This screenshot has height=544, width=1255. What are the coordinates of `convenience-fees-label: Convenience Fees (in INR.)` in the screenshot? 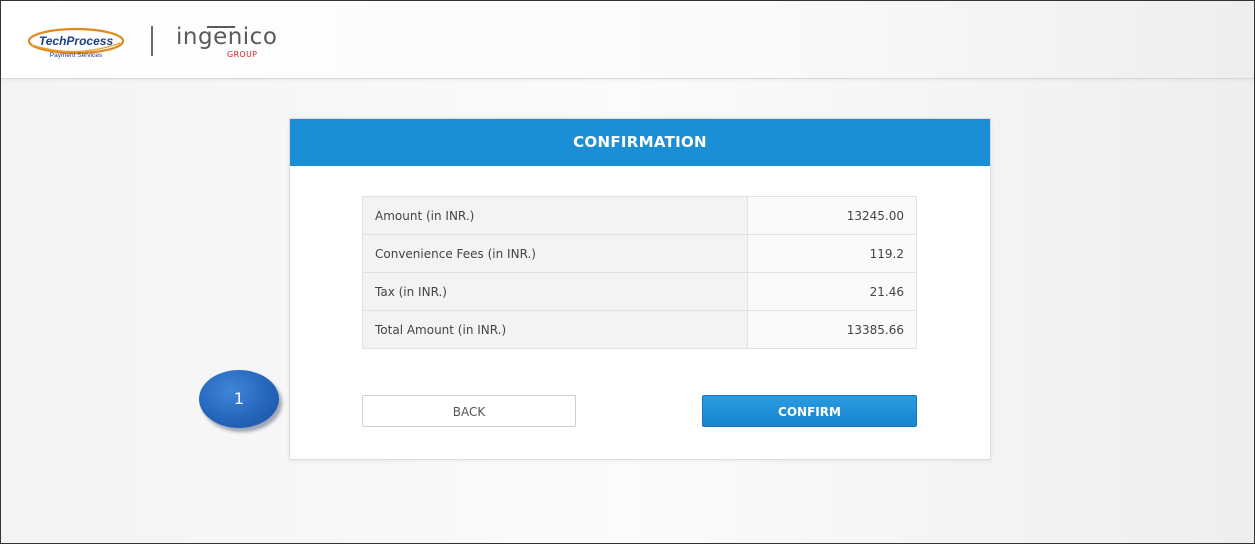 It's located at (555, 253).